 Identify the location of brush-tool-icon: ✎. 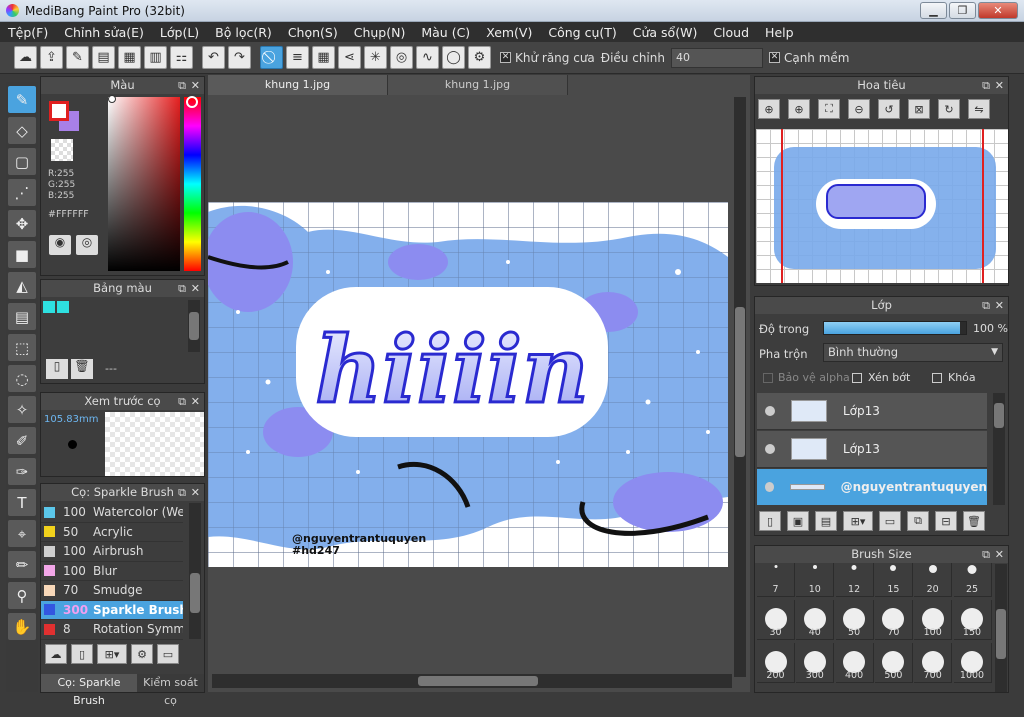
(22, 99).